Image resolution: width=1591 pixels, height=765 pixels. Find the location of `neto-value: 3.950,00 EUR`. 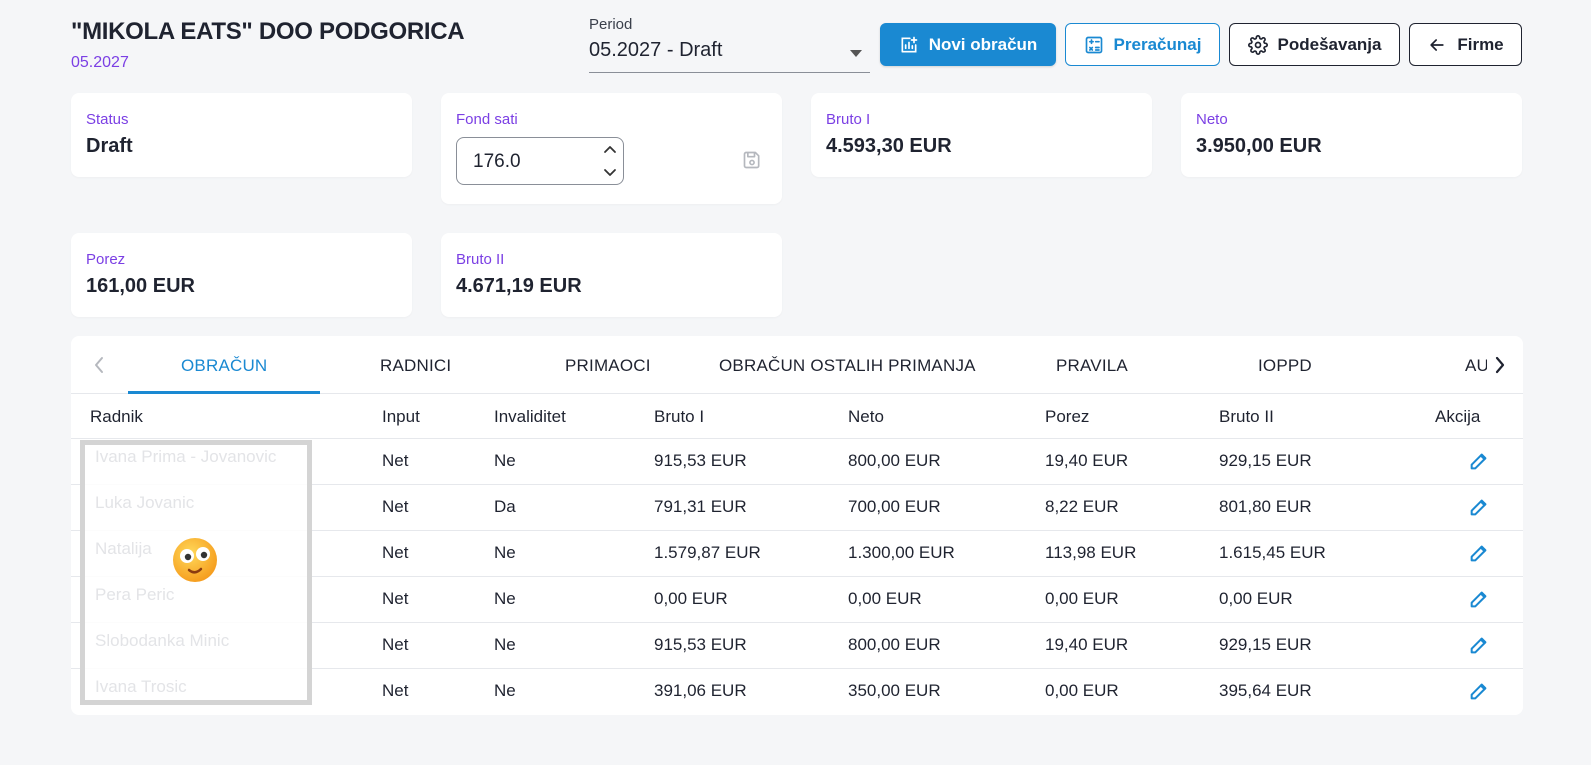

neto-value: 3.950,00 EUR is located at coordinates (1259, 146).